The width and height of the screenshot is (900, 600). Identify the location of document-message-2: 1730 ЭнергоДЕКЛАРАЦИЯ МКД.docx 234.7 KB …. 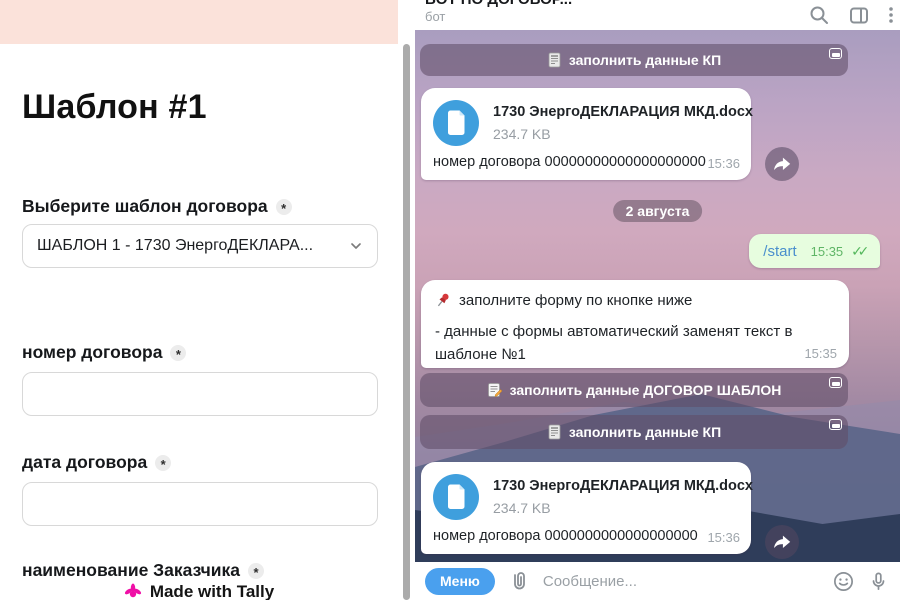
(587, 508).